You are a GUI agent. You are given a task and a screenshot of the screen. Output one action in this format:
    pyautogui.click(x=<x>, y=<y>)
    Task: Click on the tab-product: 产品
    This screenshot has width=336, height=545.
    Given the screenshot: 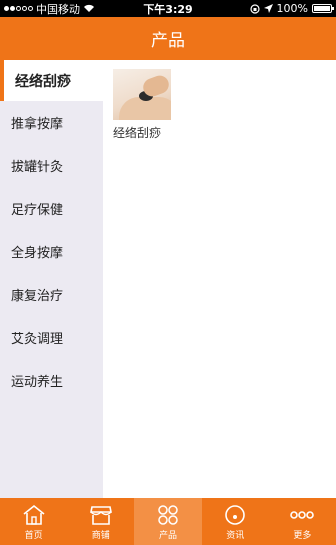 What is the action you would take?
    pyautogui.click(x=168, y=521)
    